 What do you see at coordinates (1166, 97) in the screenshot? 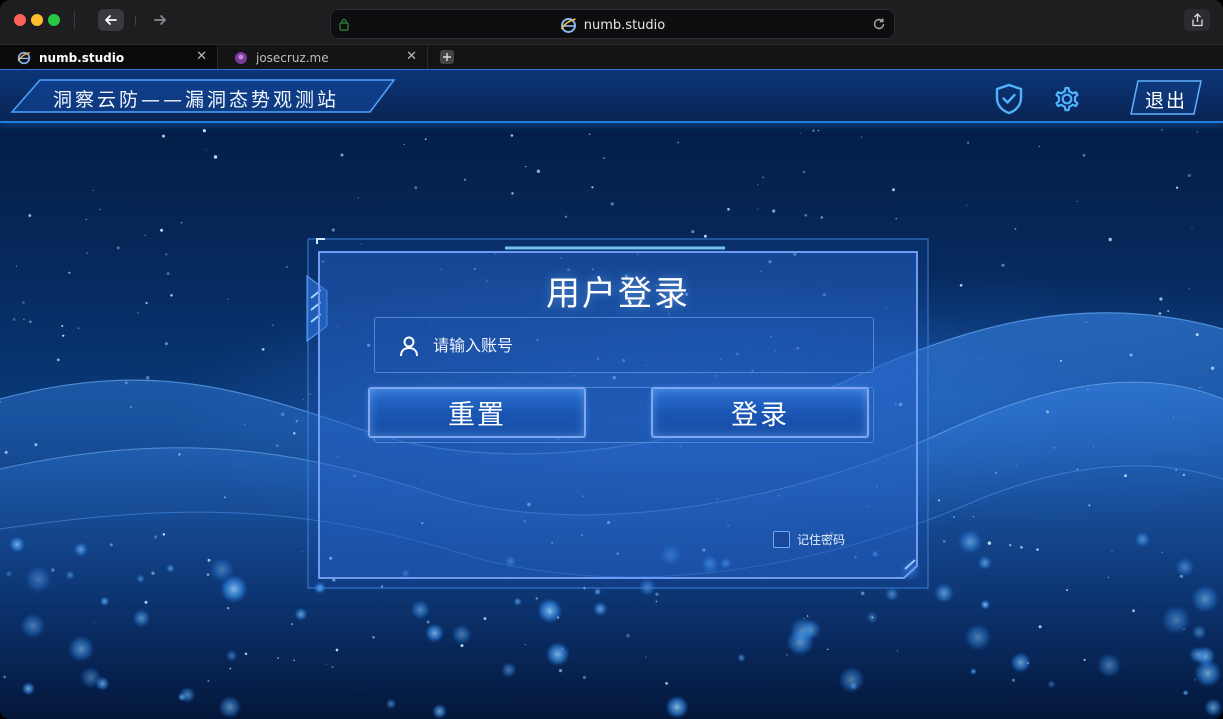
I see `logout-button: 退出` at bounding box center [1166, 97].